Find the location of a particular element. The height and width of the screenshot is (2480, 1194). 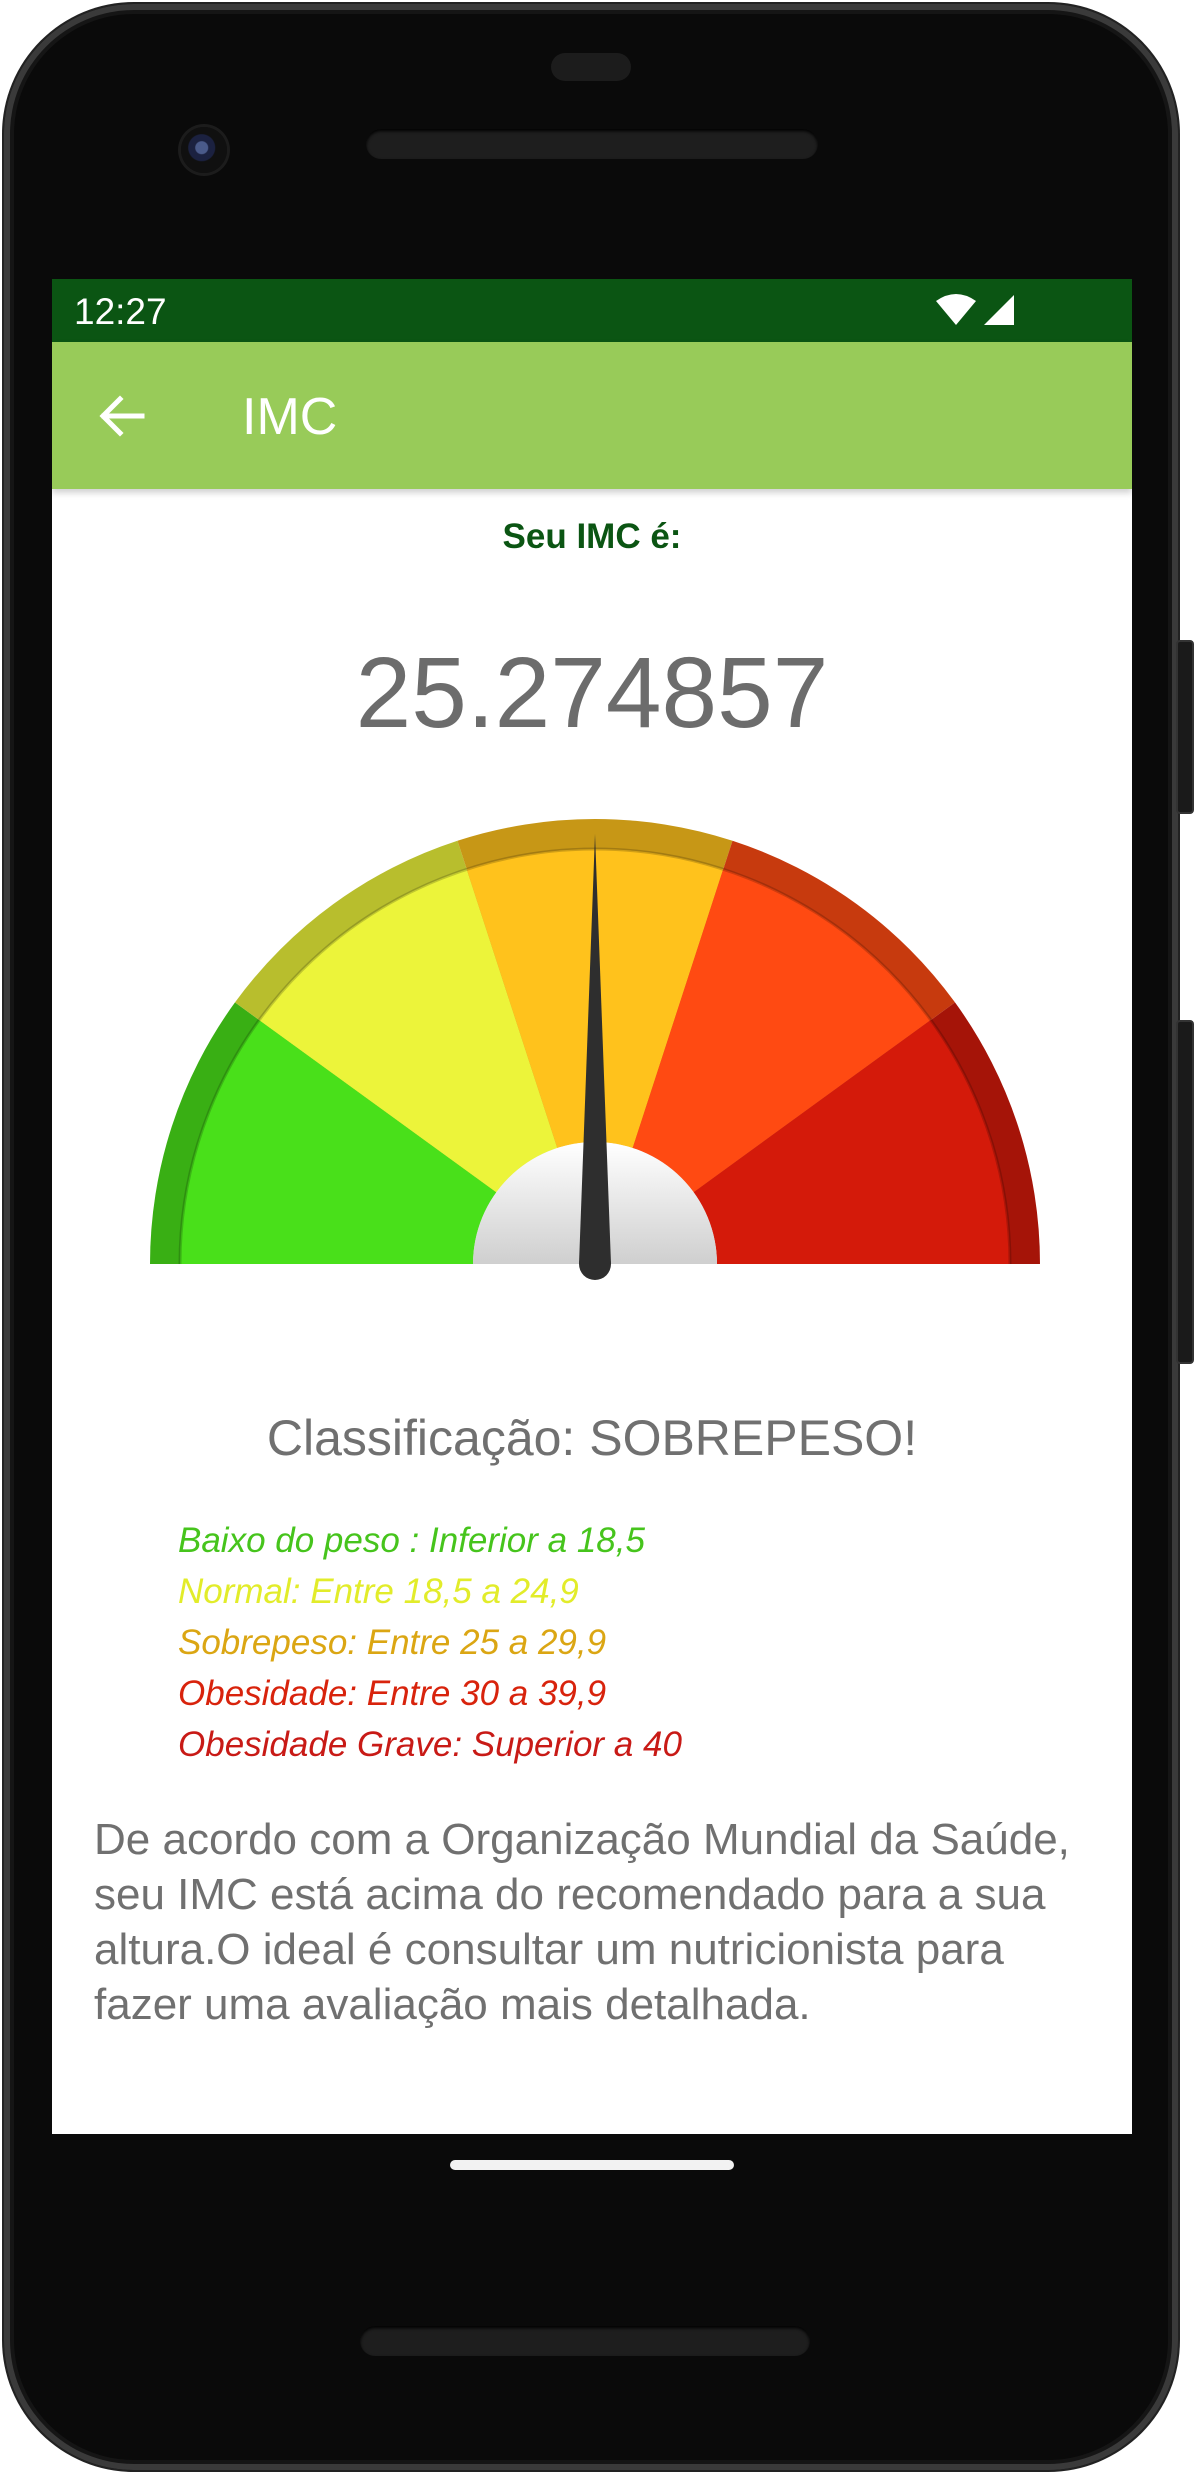

classification-text: Classificação: SOBREPESO! is located at coordinates (592, 1438).